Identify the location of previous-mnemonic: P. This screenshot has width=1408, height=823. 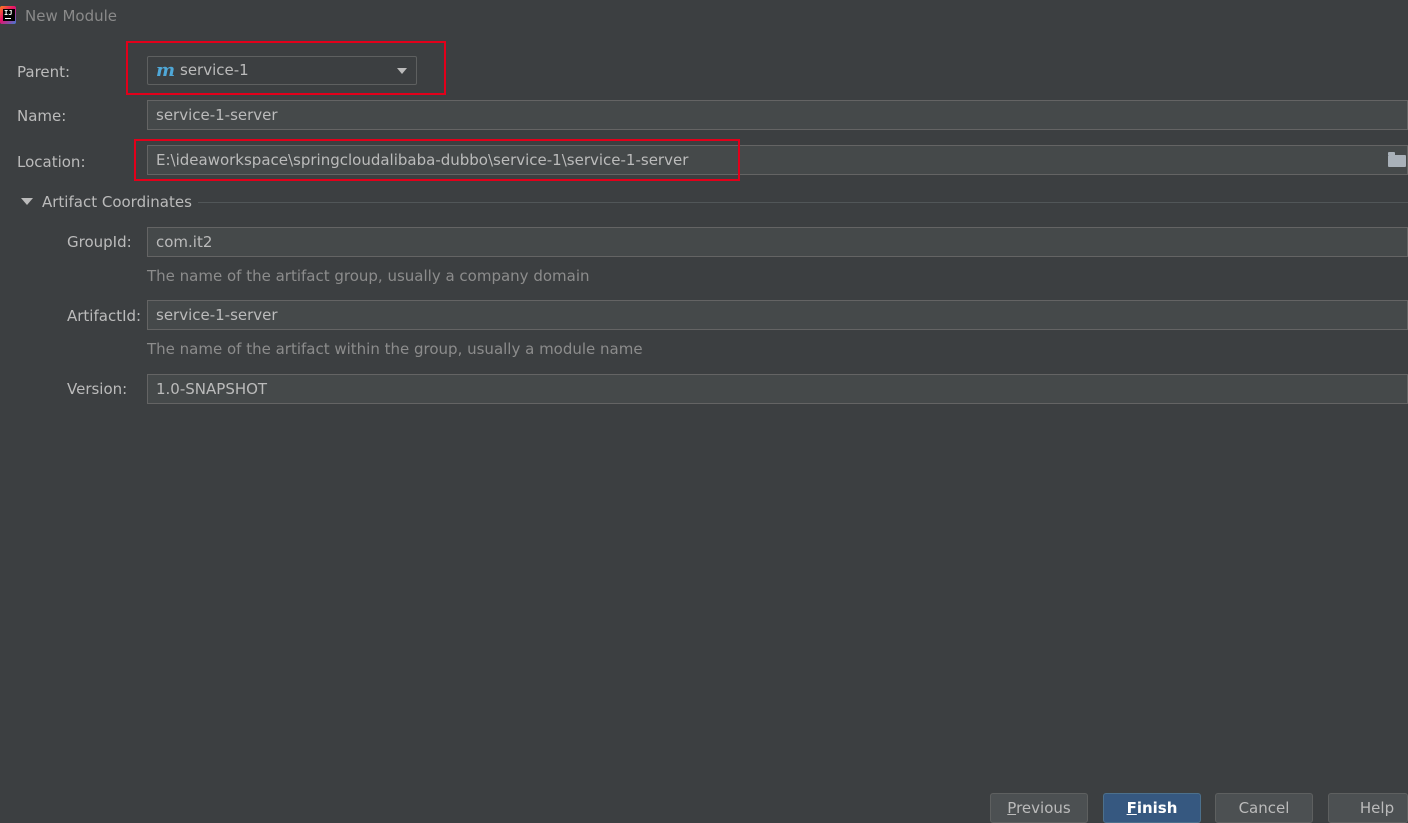
(1012, 808).